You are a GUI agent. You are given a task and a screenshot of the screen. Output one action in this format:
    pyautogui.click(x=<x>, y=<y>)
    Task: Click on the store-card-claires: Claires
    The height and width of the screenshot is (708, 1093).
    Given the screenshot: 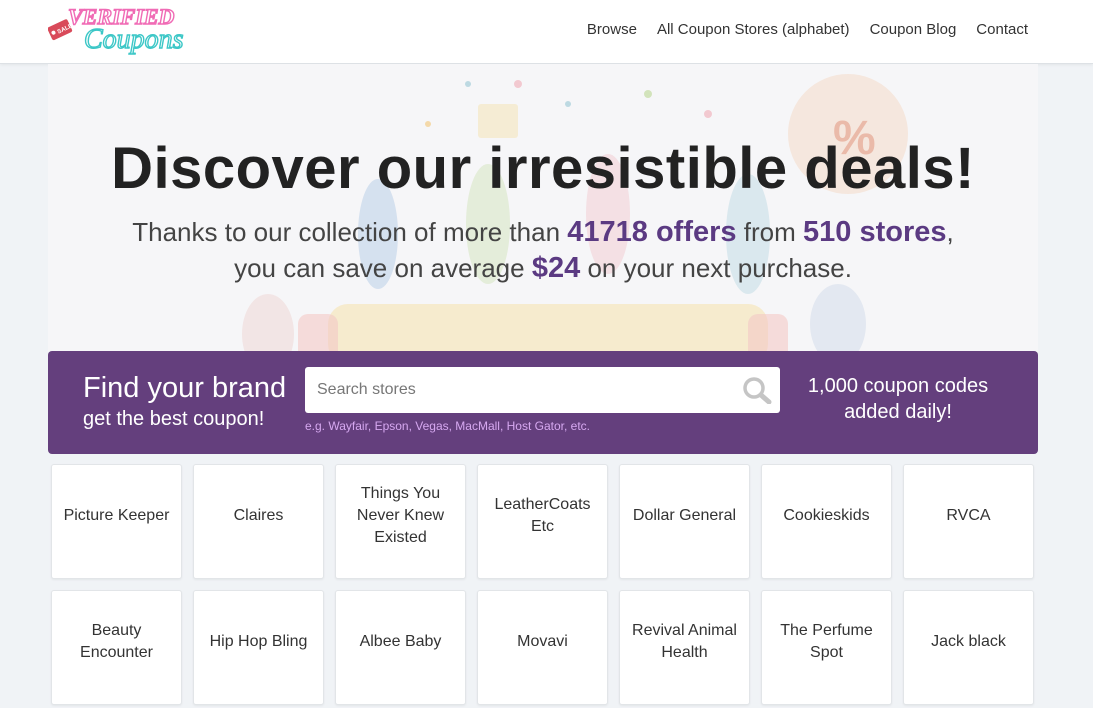 What is the action you would take?
    pyautogui.click(x=258, y=521)
    